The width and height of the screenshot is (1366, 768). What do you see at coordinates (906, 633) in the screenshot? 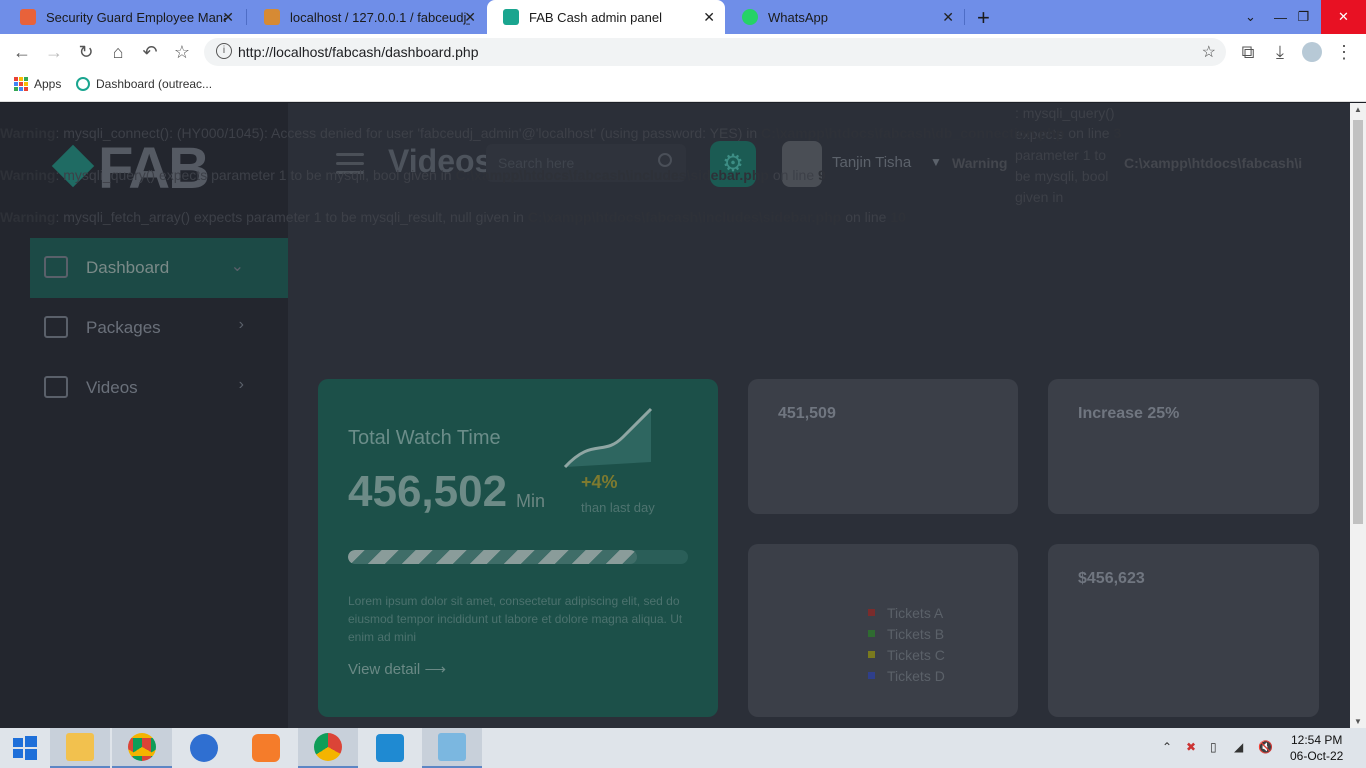
I see `legend-item: Tickets B` at bounding box center [906, 633].